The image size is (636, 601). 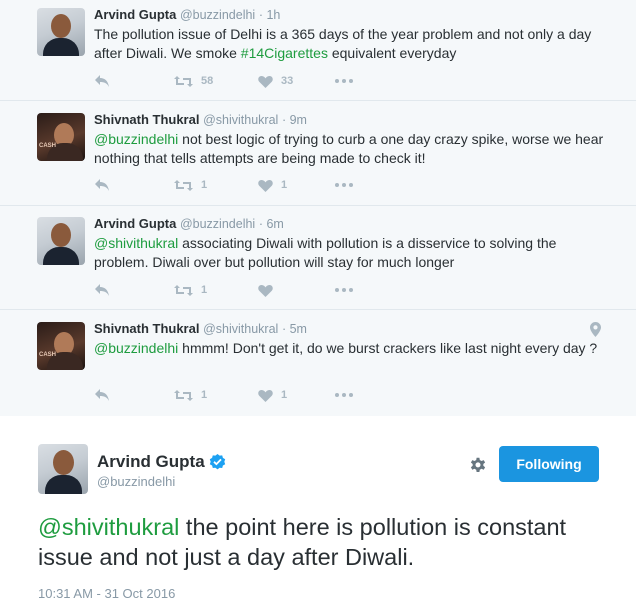 I want to click on tweet-time: · 6m, so click(x=271, y=224).